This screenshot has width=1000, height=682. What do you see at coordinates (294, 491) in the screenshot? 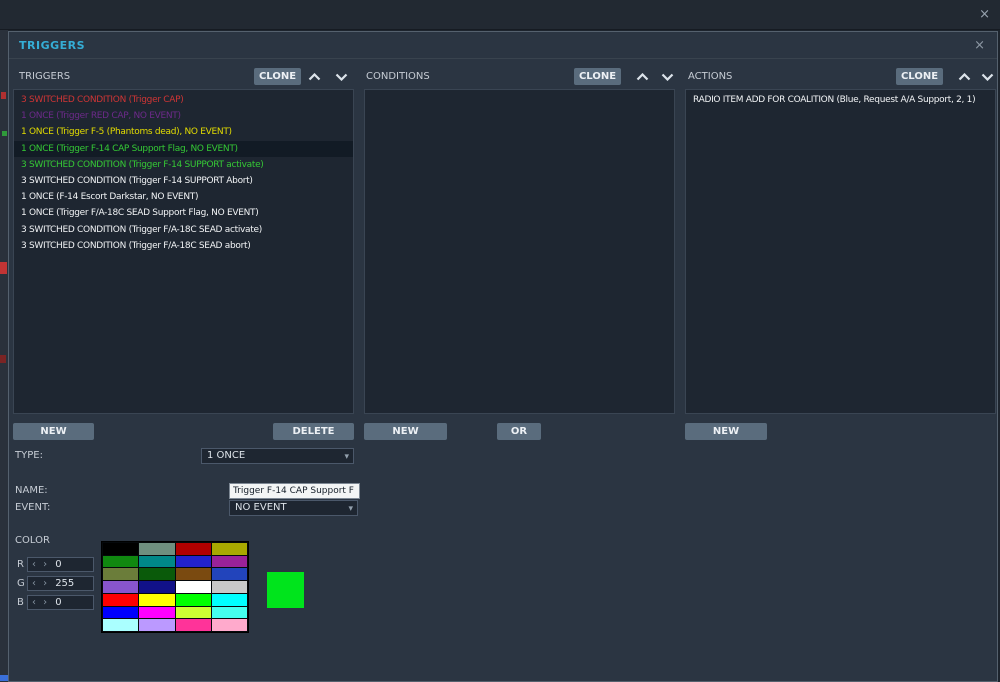
I see `name-input` at bounding box center [294, 491].